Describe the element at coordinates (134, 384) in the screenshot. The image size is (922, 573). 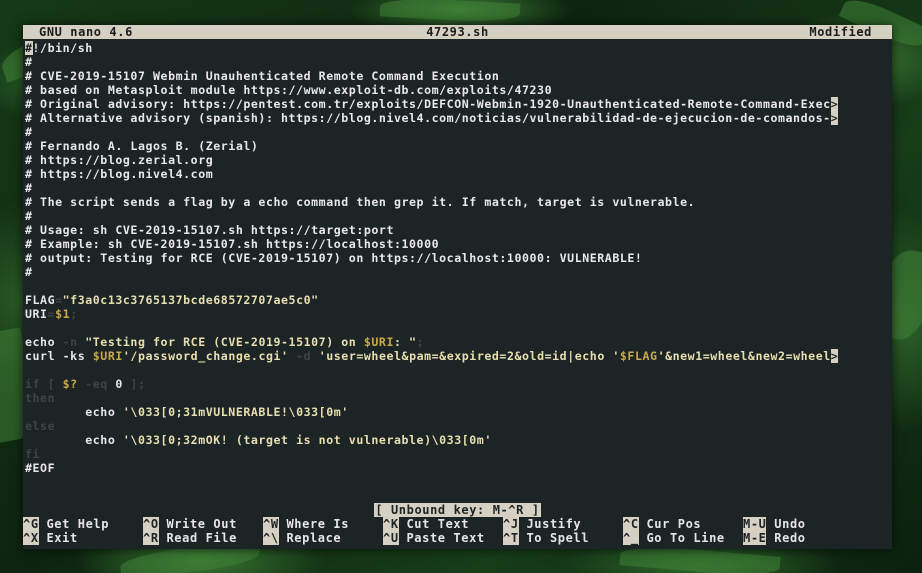
I see `code-token: ];` at that location.